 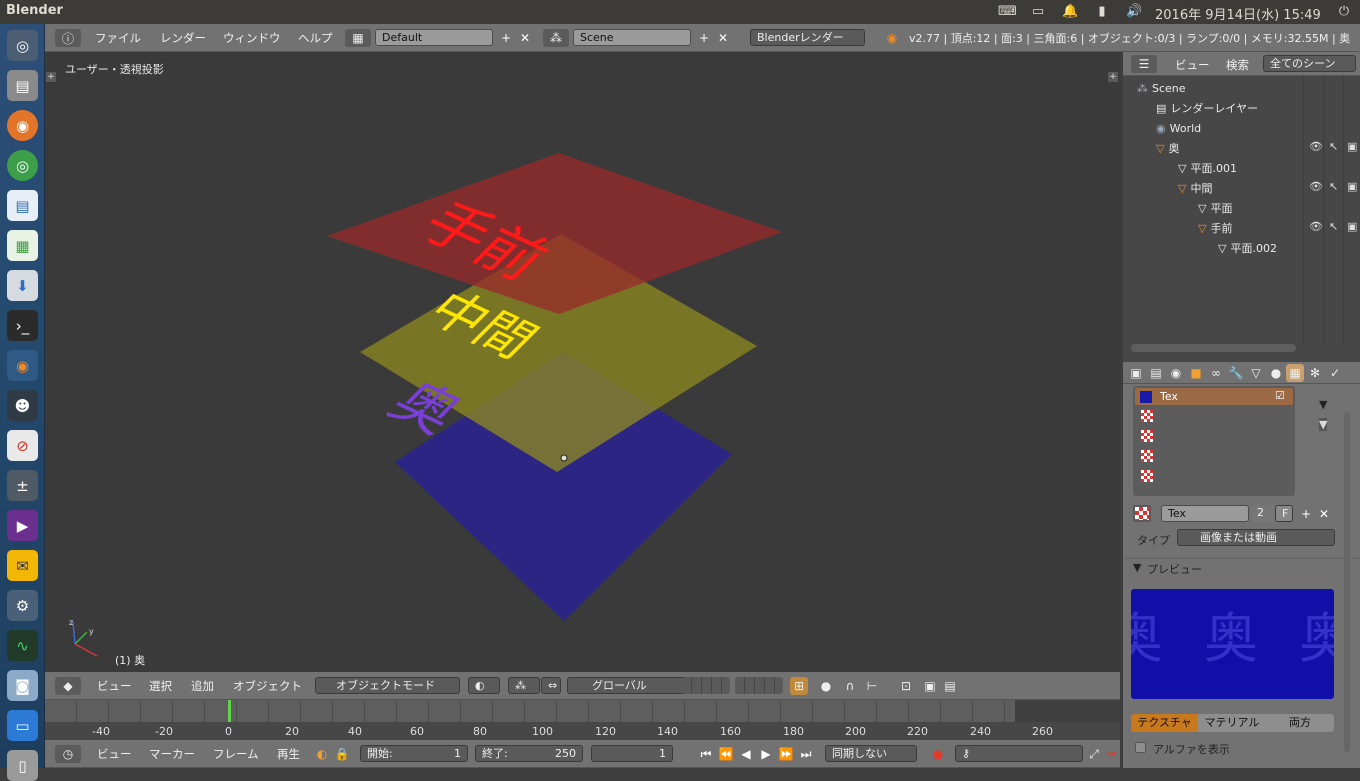 What do you see at coordinates (930, 686) in the screenshot?
I see `render-animation-icon: ▣` at bounding box center [930, 686].